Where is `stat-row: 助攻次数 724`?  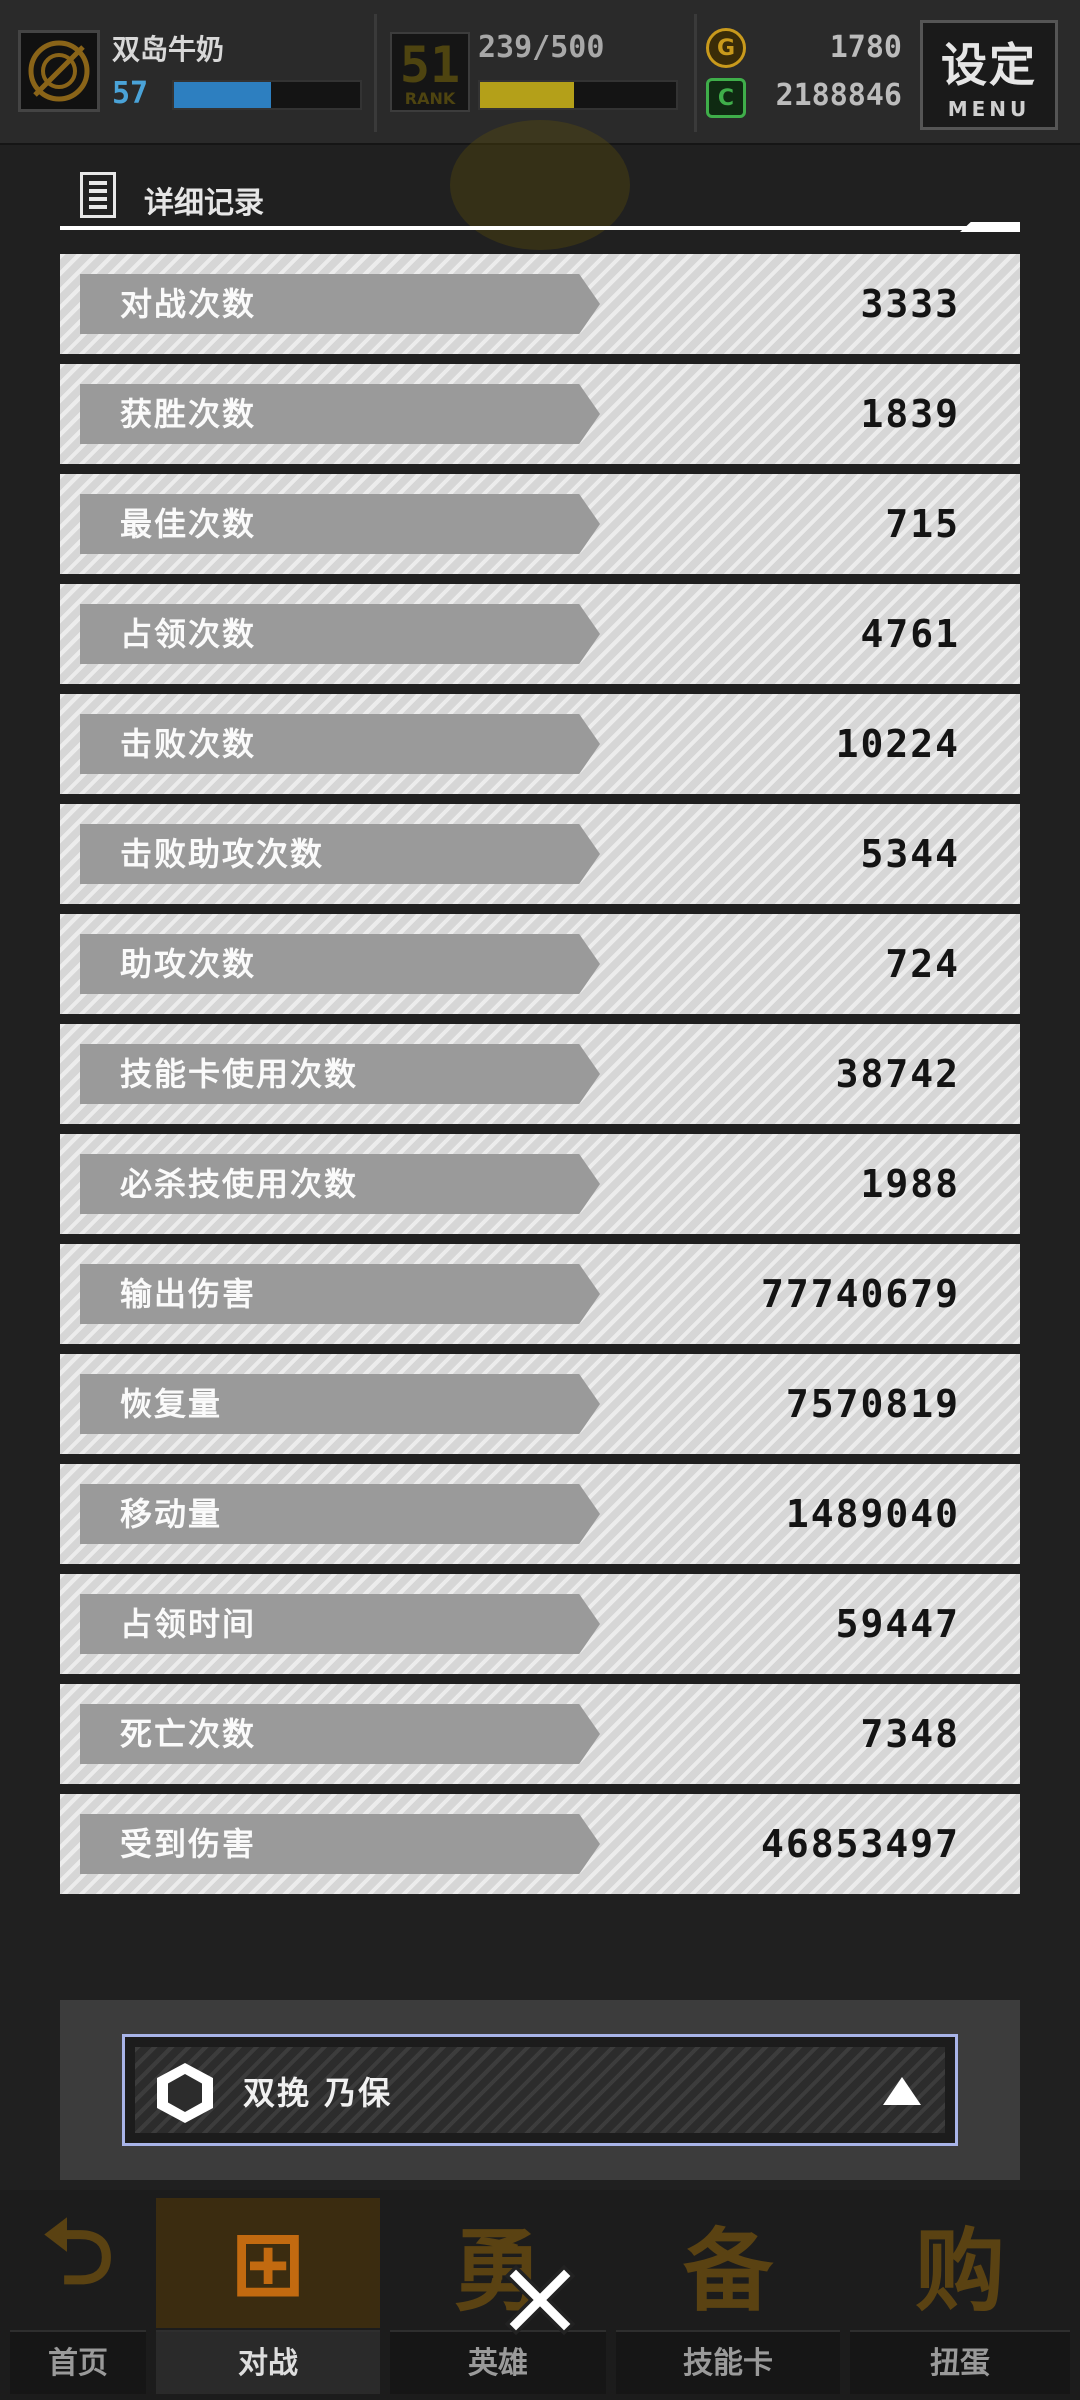 stat-row: 助攻次数 724 is located at coordinates (540, 964).